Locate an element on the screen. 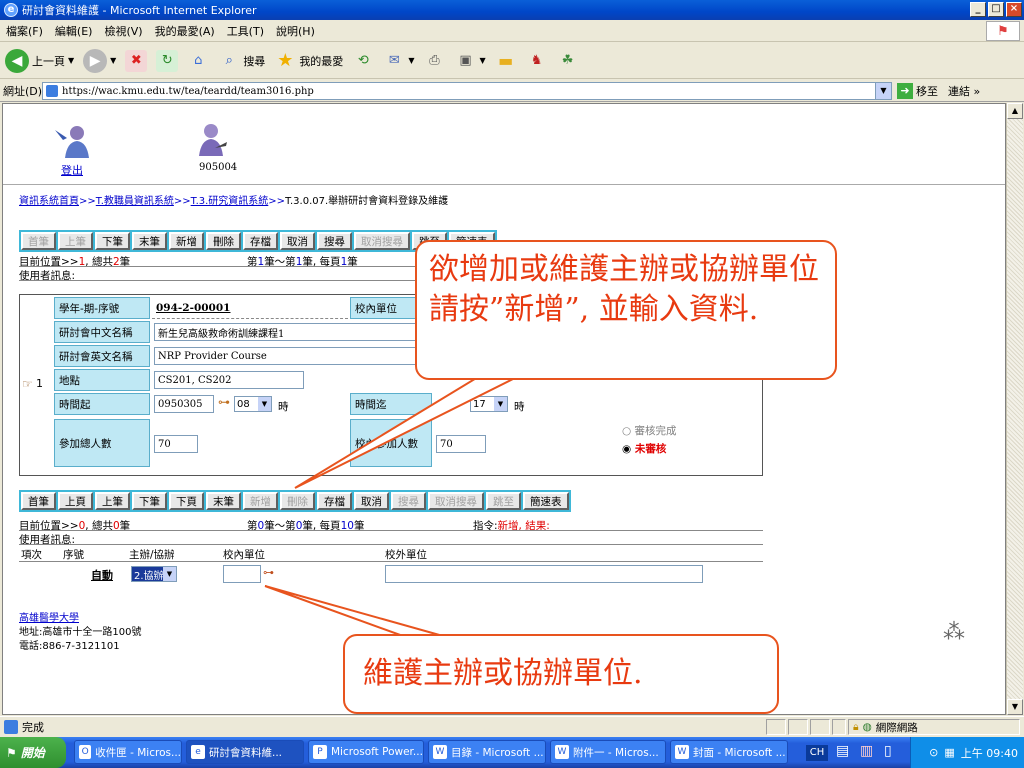 The width and height of the screenshot is (1024, 768). instruction-callout-add: 欲增加或維護主辦或協辦單位請按”新增”, 並輸入資料. is located at coordinates (626, 310).